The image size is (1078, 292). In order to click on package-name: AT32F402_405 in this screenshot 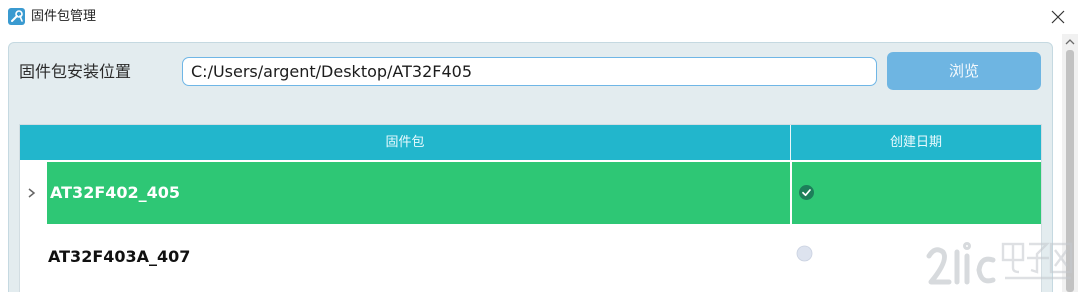, I will do `click(115, 192)`.